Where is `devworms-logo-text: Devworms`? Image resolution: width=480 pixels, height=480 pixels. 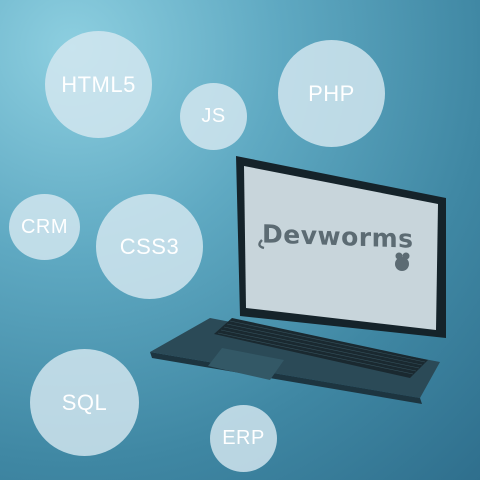 devworms-logo-text: Devworms is located at coordinates (338, 236).